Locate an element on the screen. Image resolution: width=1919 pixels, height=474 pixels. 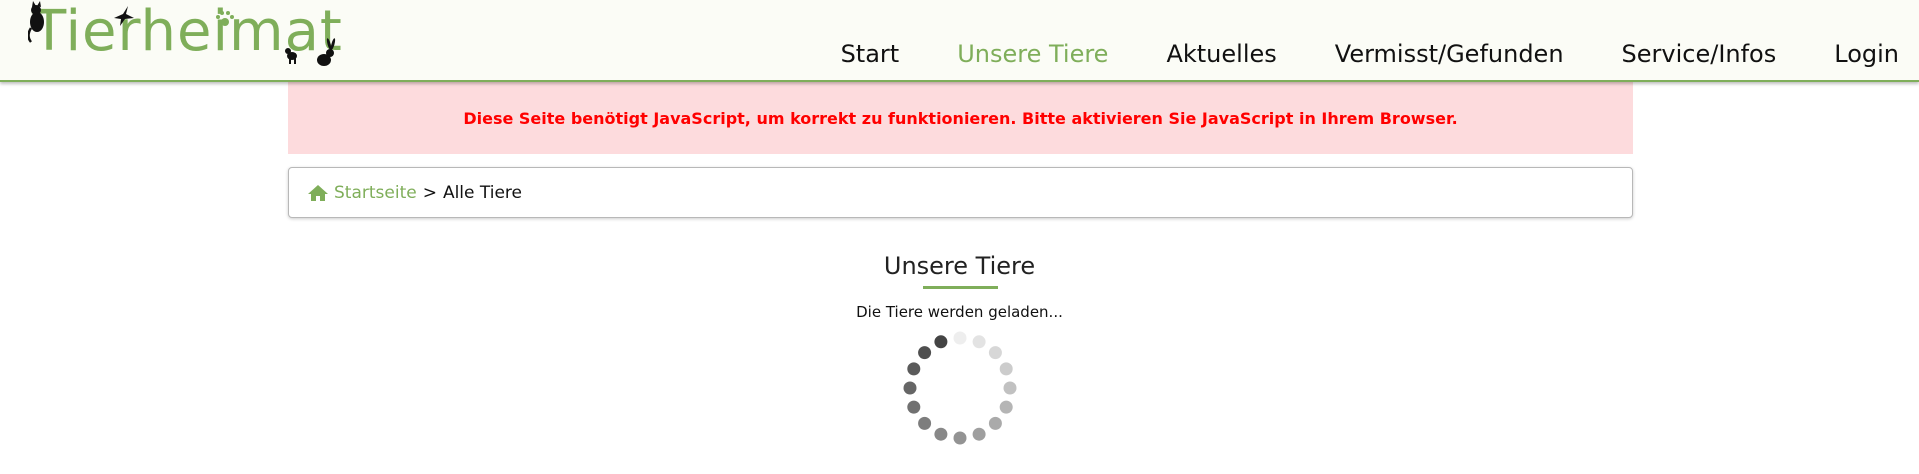
nav-item-aktuelles: Aktuelles is located at coordinates (1221, 54).